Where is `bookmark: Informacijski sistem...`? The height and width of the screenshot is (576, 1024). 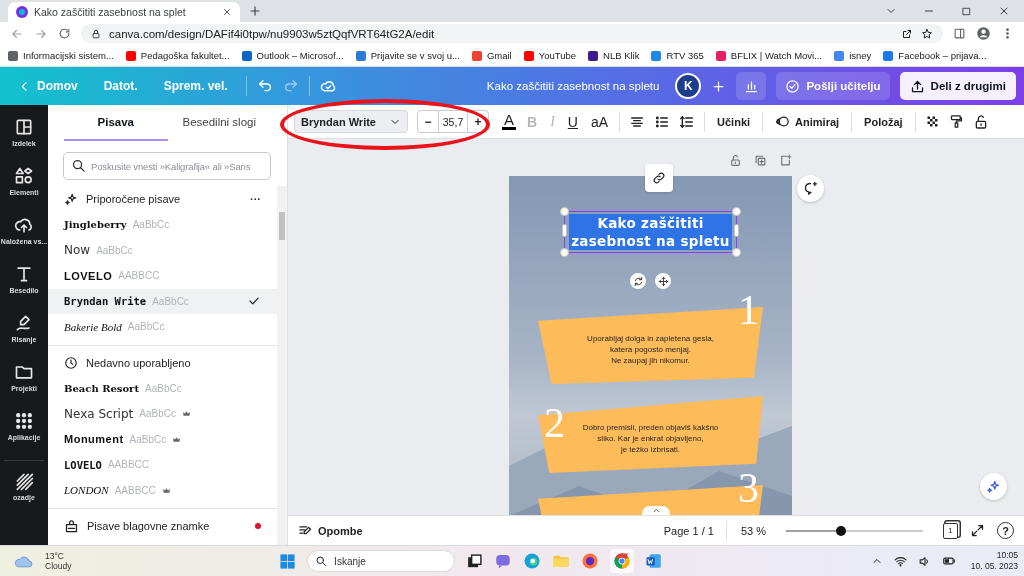 bookmark: Informacijski sistem... is located at coordinates (61, 55).